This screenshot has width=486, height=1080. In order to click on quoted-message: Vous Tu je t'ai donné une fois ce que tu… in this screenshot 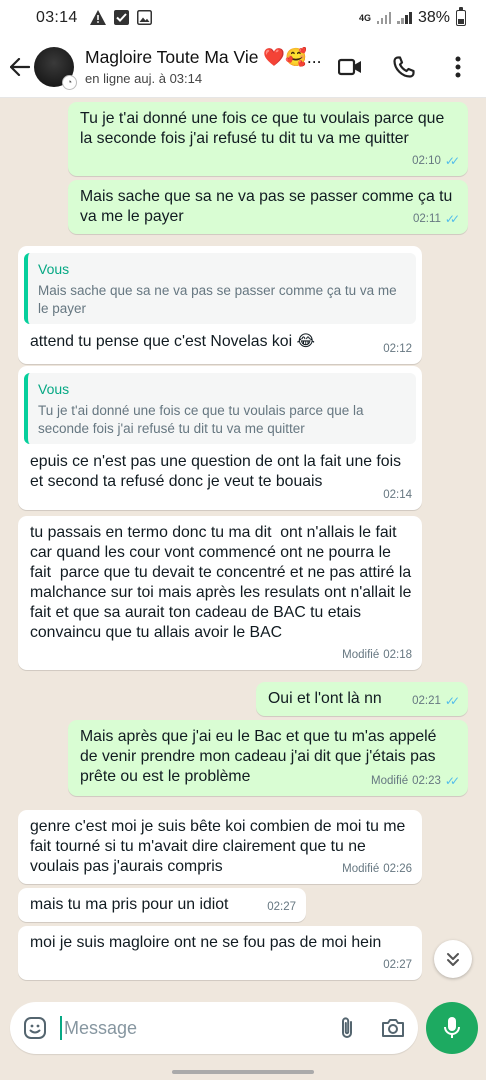, I will do `click(220, 408)`.